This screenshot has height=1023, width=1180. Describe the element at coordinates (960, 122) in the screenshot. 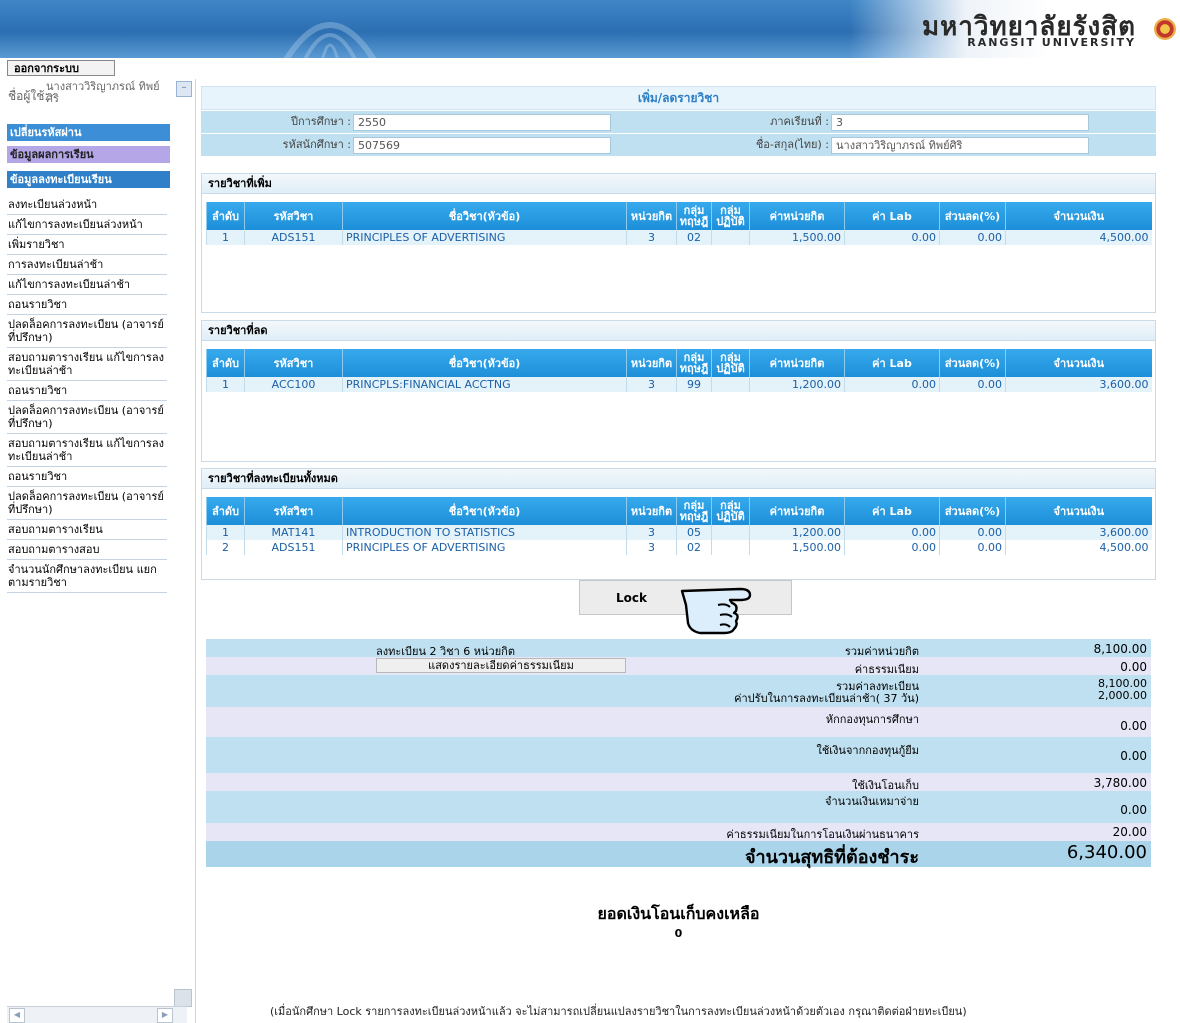

I see `semester-field: 3` at that location.